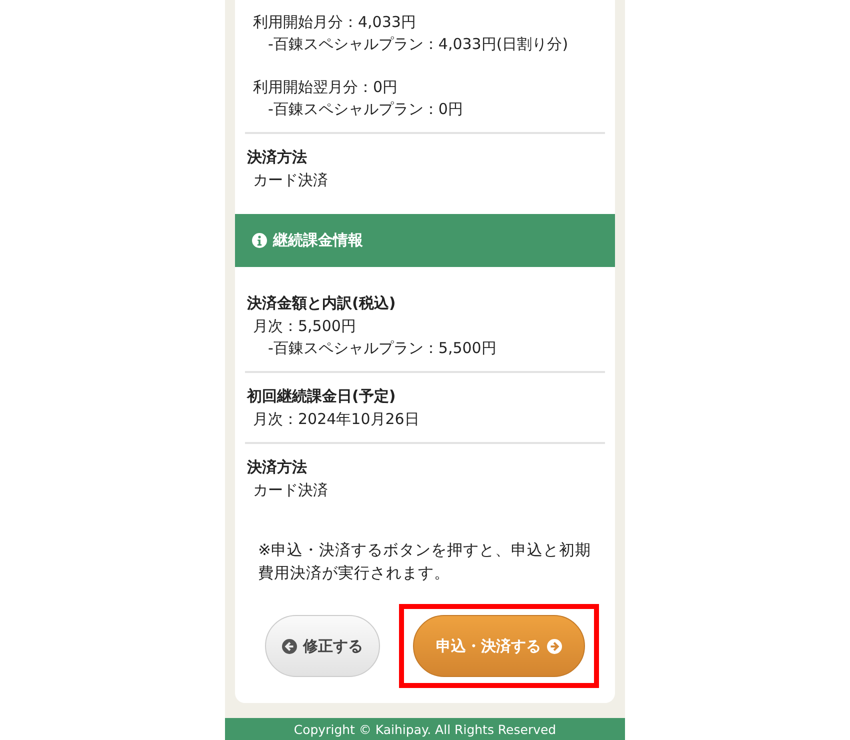 The image size is (850, 740). I want to click on left-arrow-icon, so click(289, 646).